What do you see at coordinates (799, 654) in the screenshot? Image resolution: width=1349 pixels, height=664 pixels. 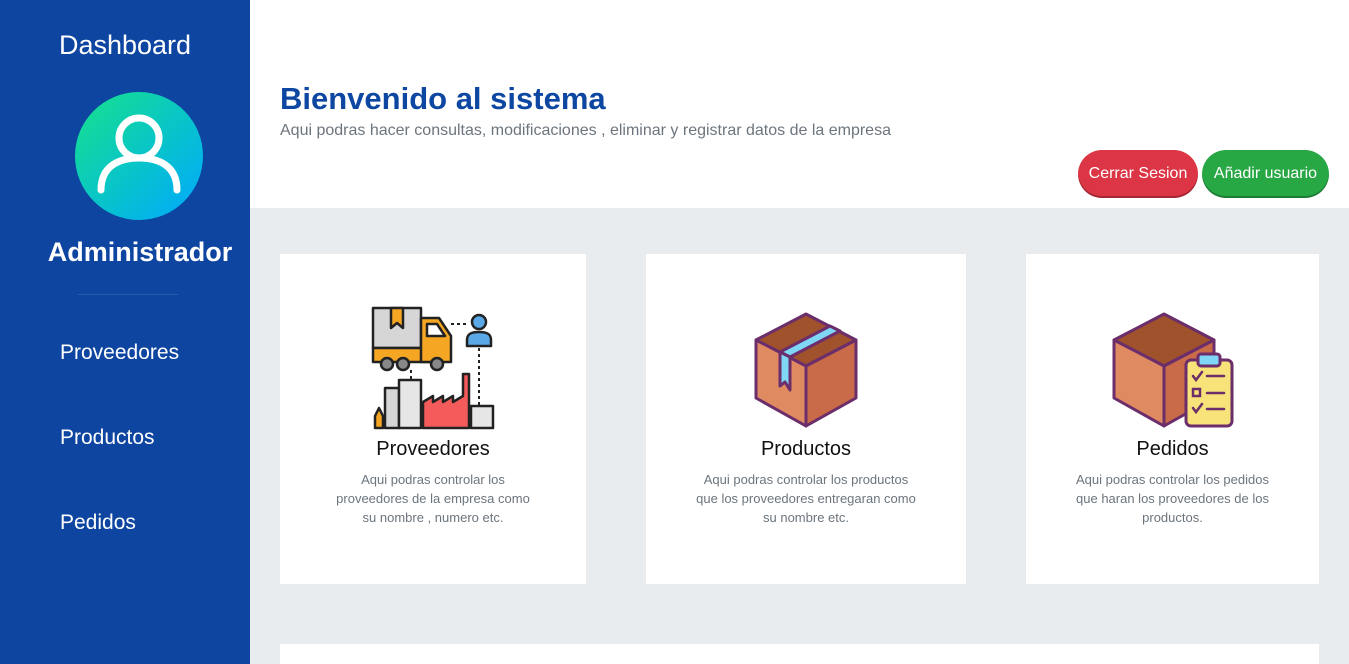 I see `bottom-card` at bounding box center [799, 654].